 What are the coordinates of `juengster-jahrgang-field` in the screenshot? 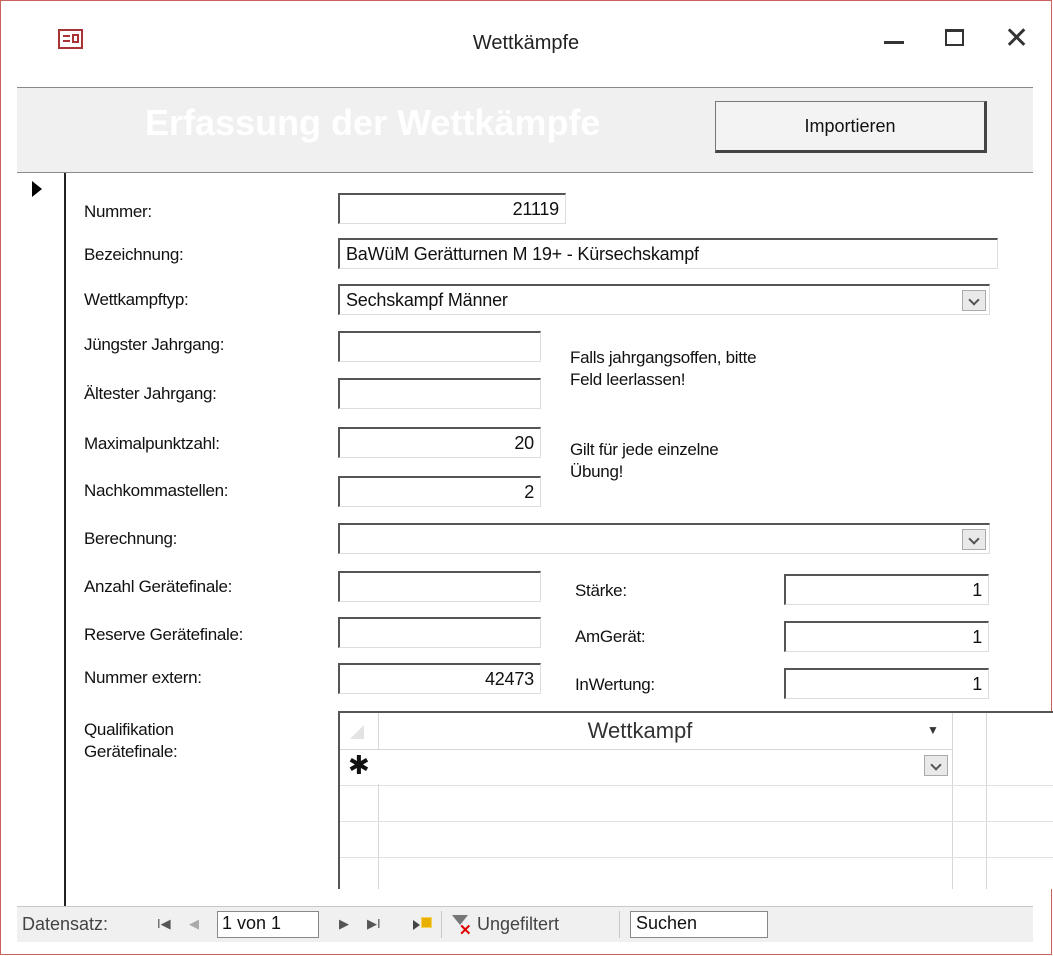 It's located at (439, 346).